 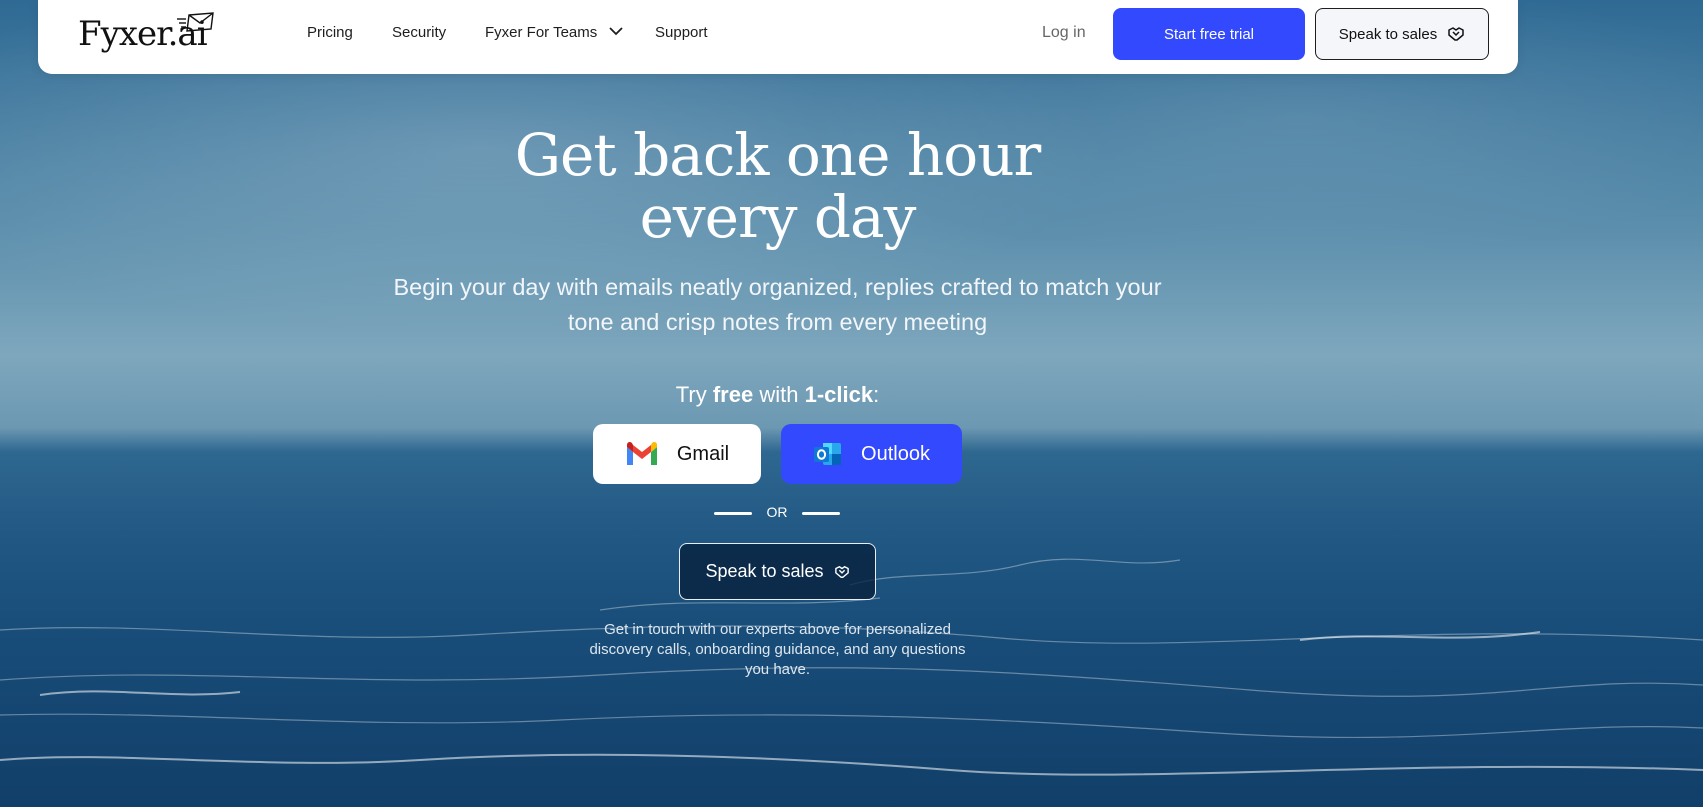 What do you see at coordinates (777, 669) in the screenshot?
I see `sales-note-line3: you have.` at bounding box center [777, 669].